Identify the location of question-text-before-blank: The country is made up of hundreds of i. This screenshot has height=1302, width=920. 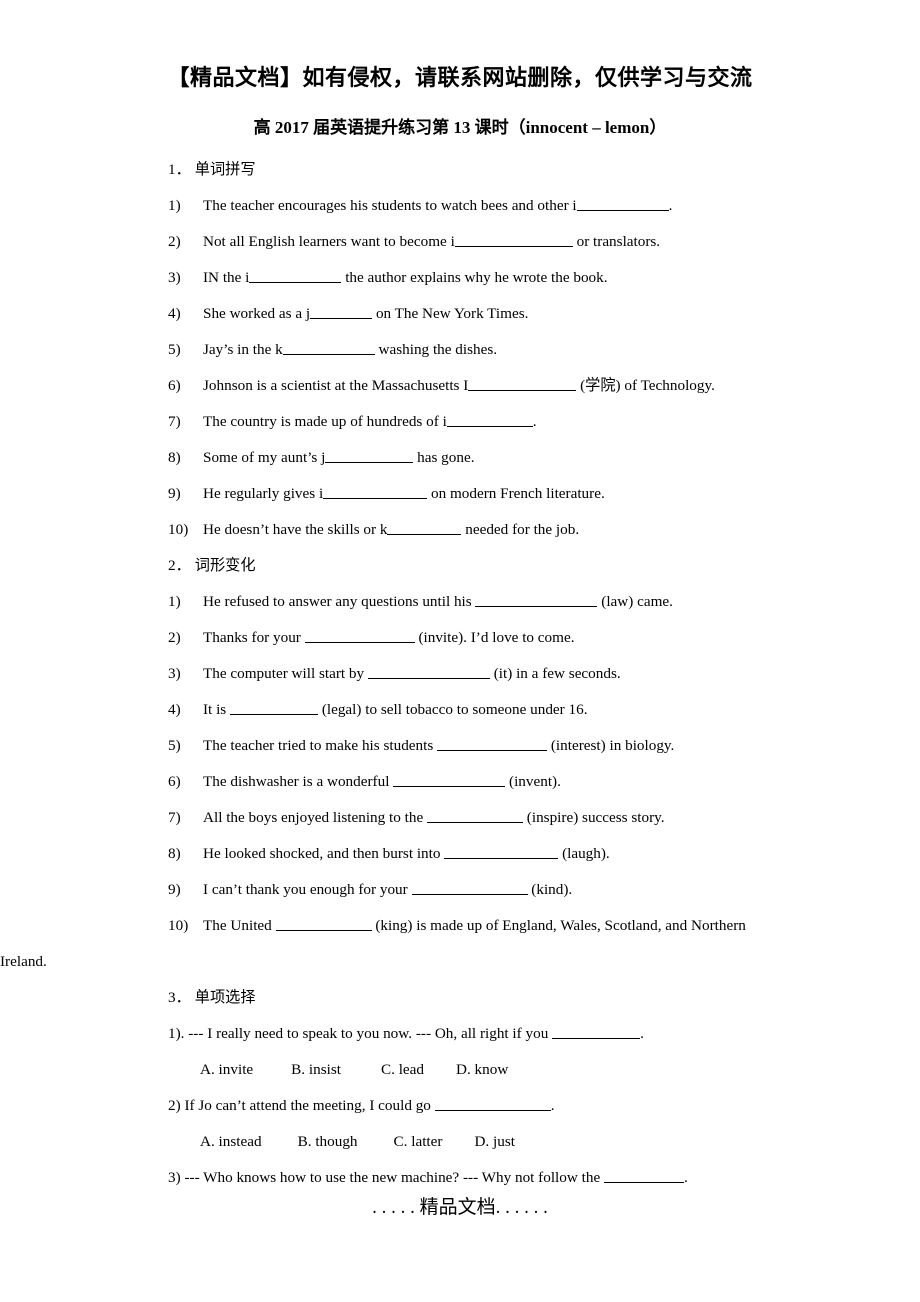
(325, 421).